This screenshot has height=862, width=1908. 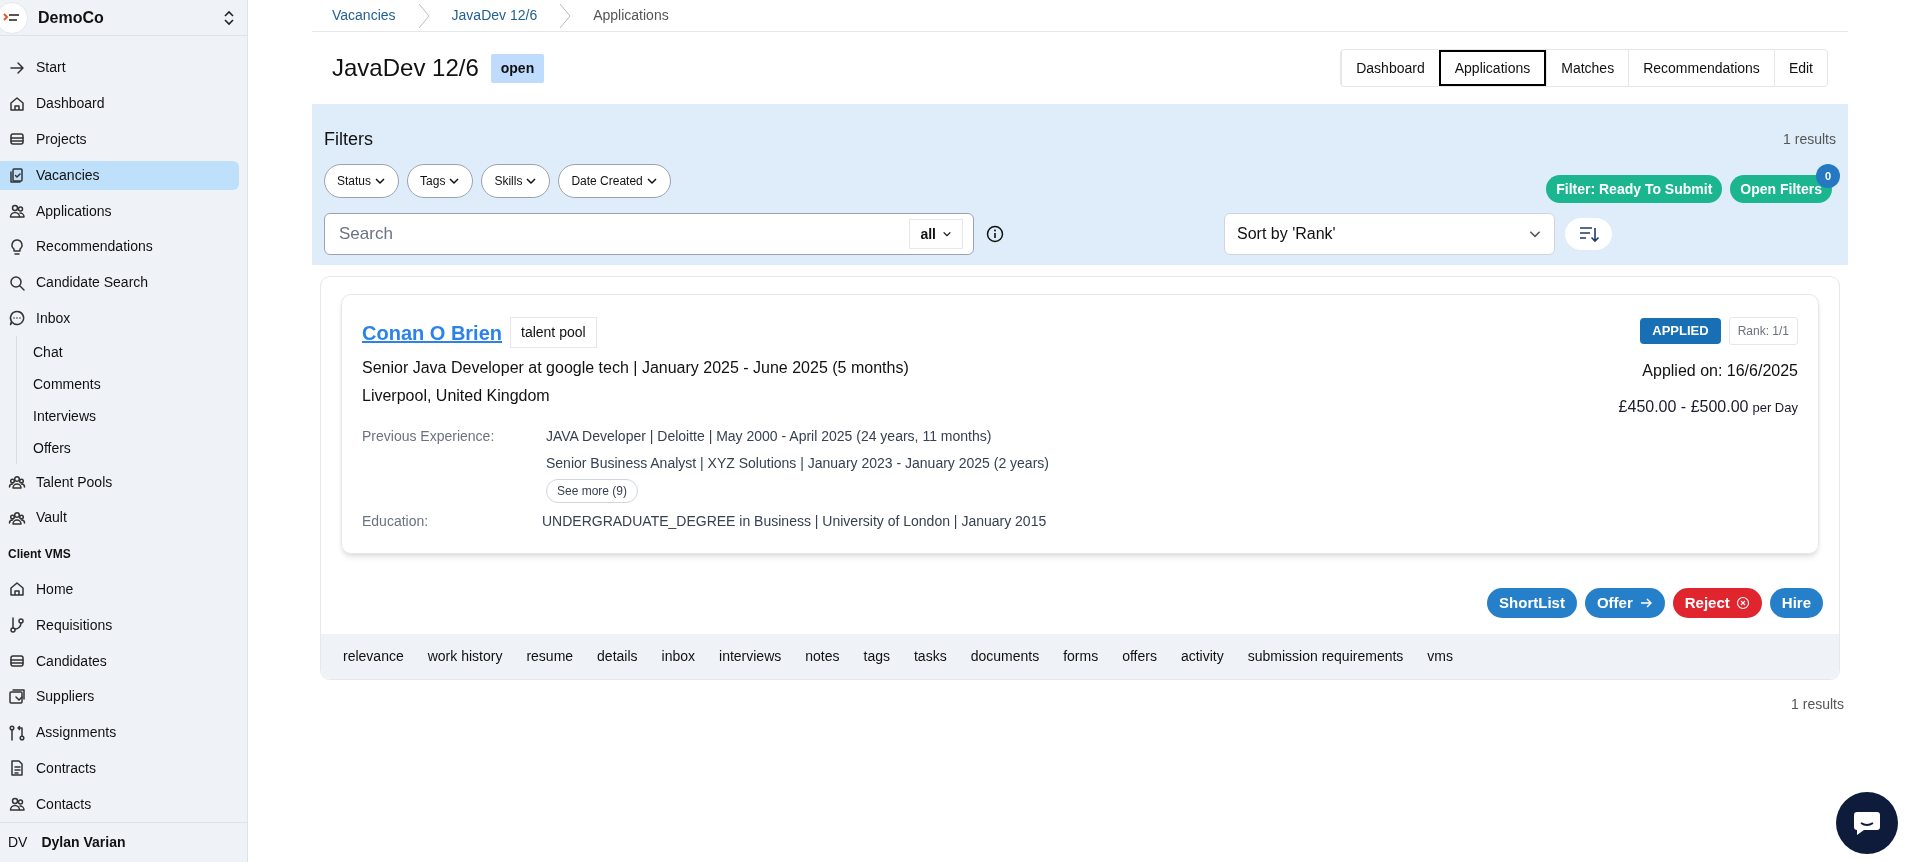 I want to click on nav-subitem: Comments, so click(x=136, y=384).